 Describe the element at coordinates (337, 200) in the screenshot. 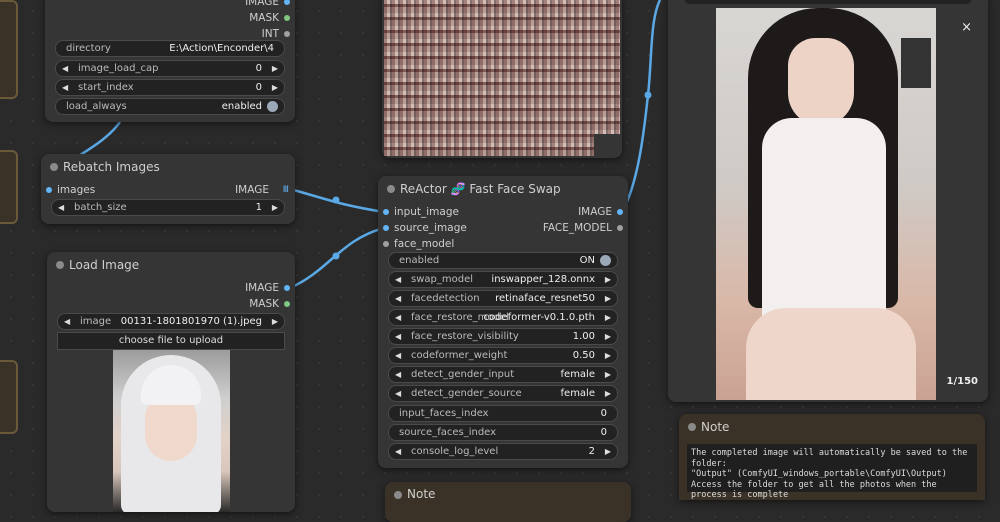

I see `link-rebatch-to-reactor-input` at that location.